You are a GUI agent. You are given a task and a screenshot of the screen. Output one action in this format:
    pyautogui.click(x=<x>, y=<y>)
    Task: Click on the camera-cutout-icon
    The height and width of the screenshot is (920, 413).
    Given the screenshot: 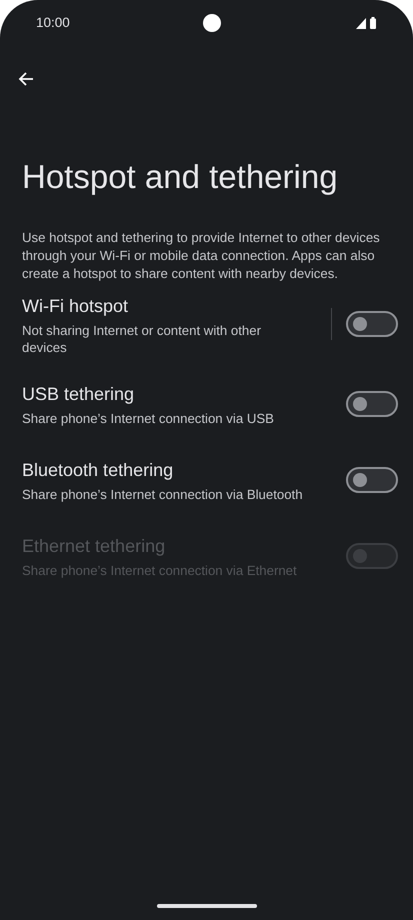 What is the action you would take?
    pyautogui.click(x=212, y=23)
    